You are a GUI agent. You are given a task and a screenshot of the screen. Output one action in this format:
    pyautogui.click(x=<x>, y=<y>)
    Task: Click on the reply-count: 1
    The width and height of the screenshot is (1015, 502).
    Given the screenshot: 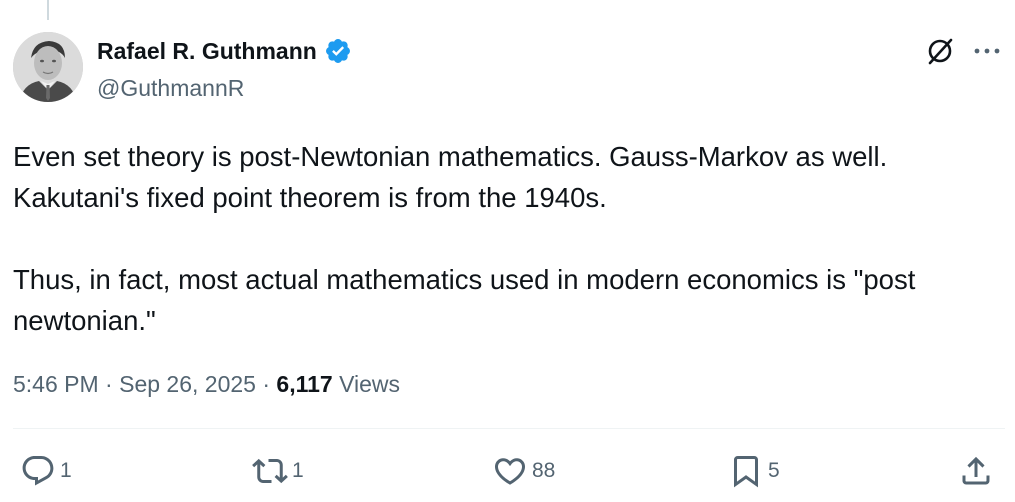 What is the action you would take?
    pyautogui.click(x=66, y=470)
    